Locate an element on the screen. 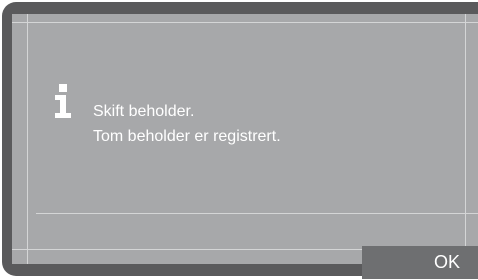  frame-line-right is located at coordinates (465, 139).